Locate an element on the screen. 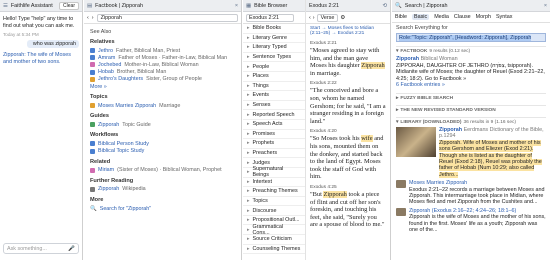 This screenshot has width=550, height=260. chevron-right-icon: ▸ is located at coordinates (248, 133).